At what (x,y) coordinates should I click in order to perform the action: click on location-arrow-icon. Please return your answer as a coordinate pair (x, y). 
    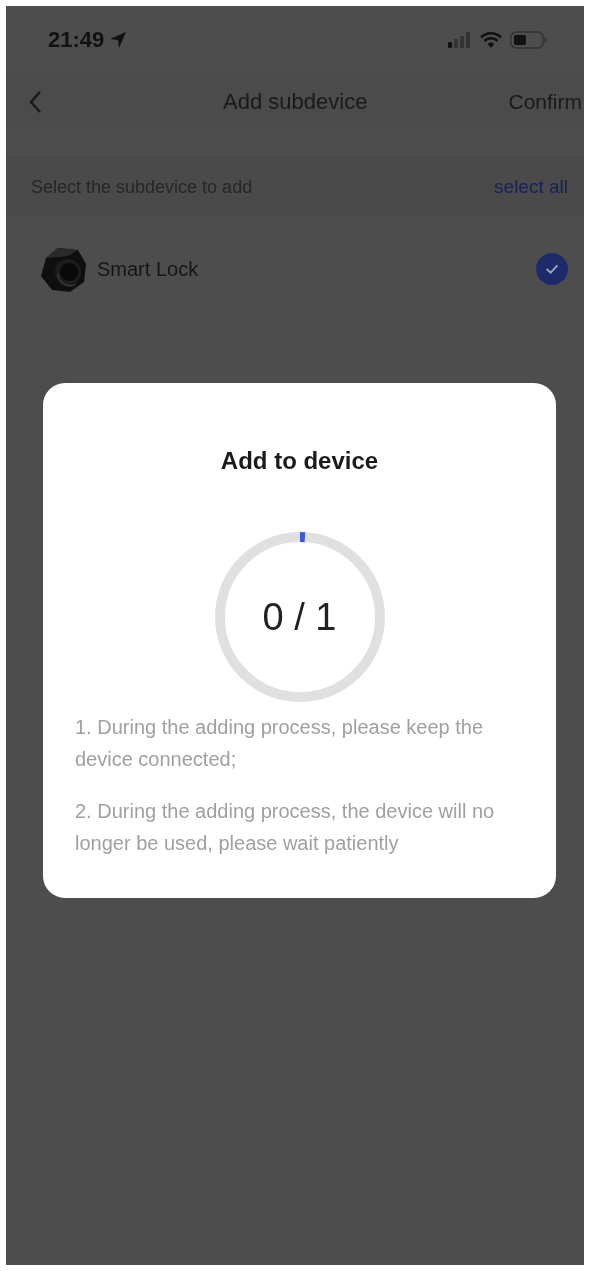
    Looking at the image, I should click on (118, 40).